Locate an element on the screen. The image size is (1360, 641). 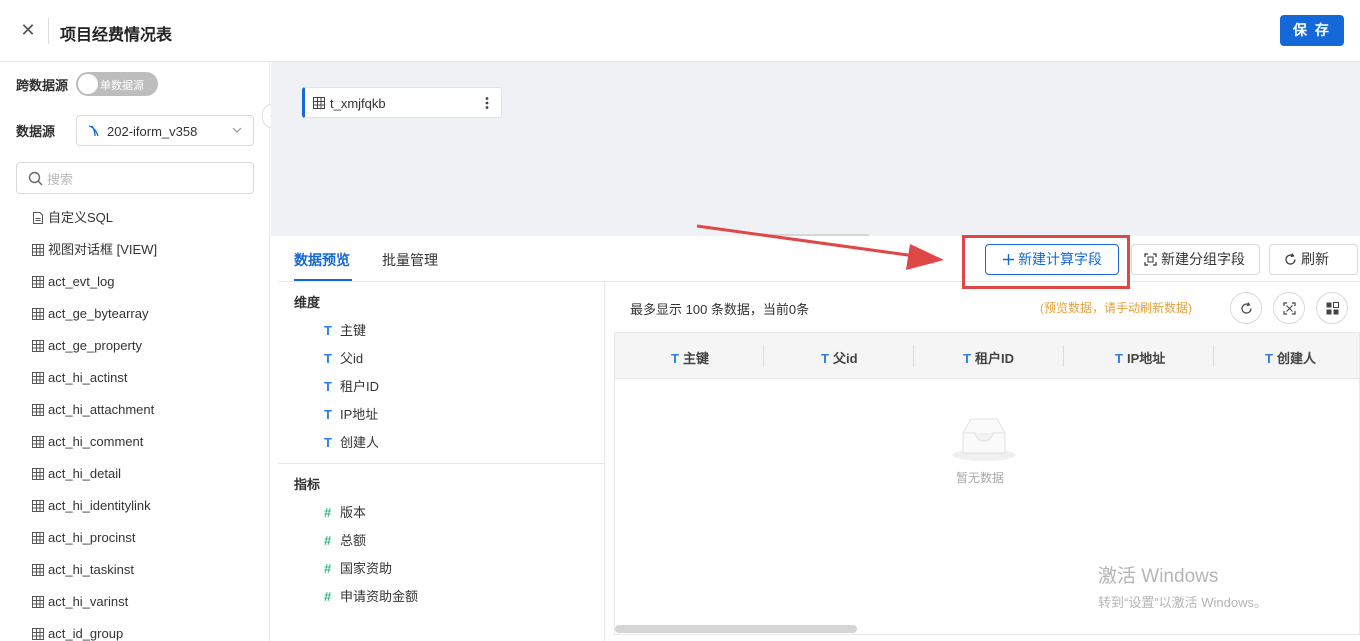
table-list-item-label: act_hi_identitylink is located at coordinates (99, 505).